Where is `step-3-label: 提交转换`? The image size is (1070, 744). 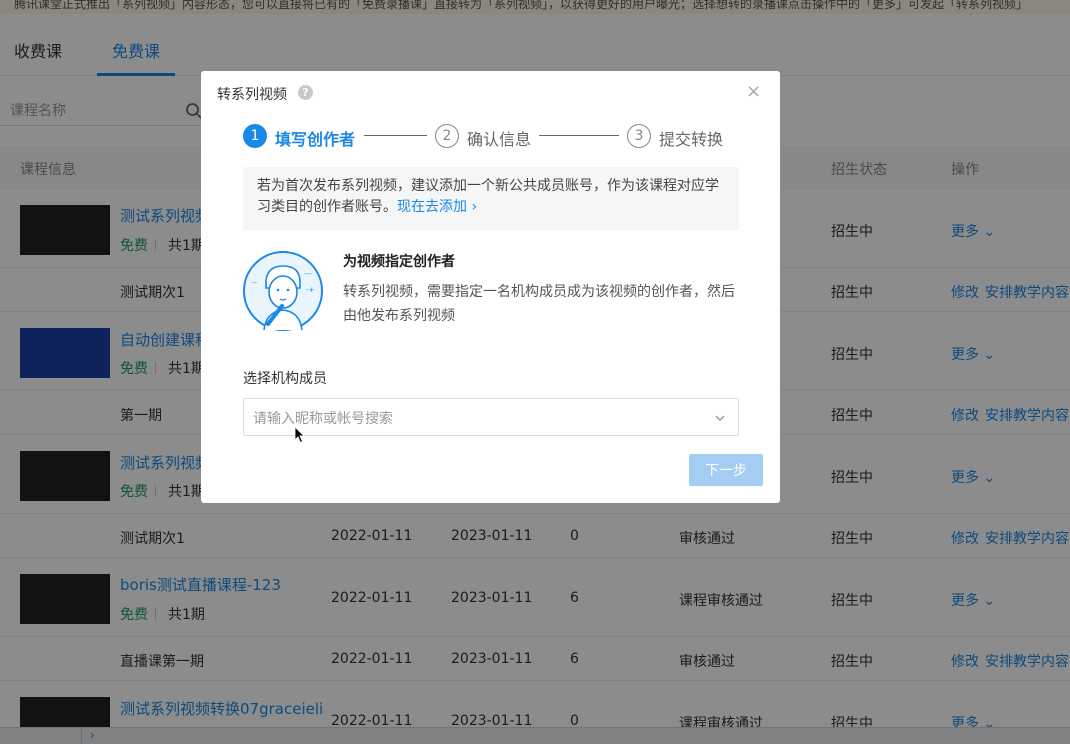
step-3-label: 提交转换 is located at coordinates (691, 139).